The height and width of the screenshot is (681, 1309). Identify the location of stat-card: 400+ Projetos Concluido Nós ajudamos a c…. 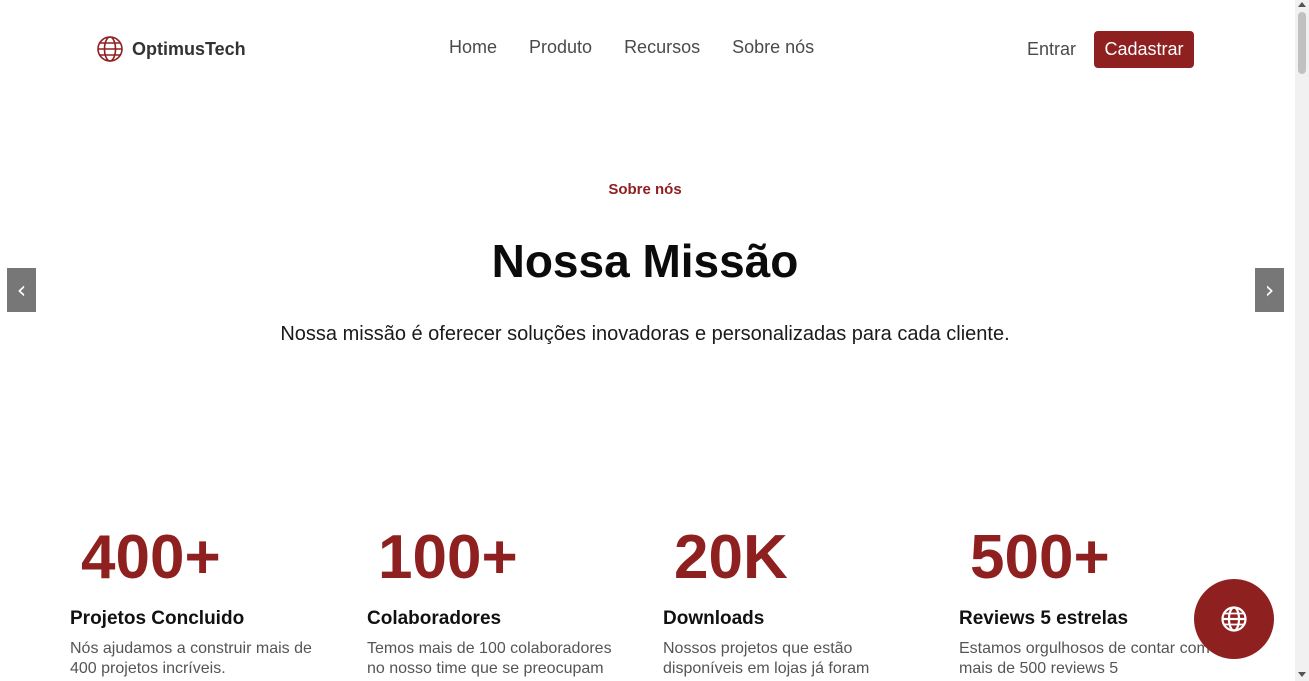
(205, 600).